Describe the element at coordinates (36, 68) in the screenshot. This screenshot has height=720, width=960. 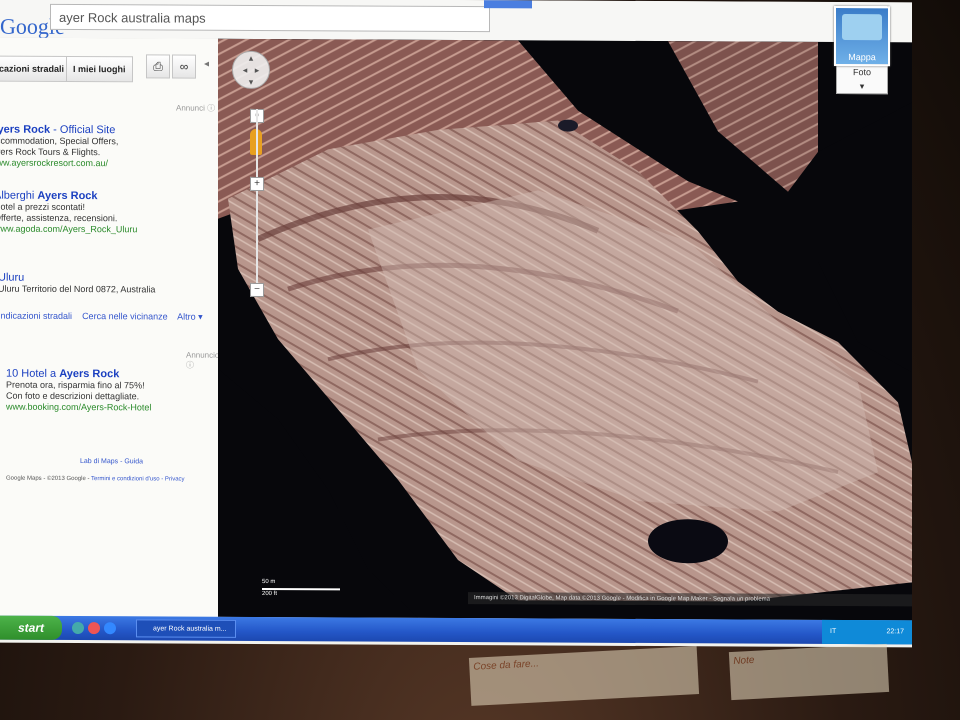
I see `directions-button: Indicazioni stradali` at that location.